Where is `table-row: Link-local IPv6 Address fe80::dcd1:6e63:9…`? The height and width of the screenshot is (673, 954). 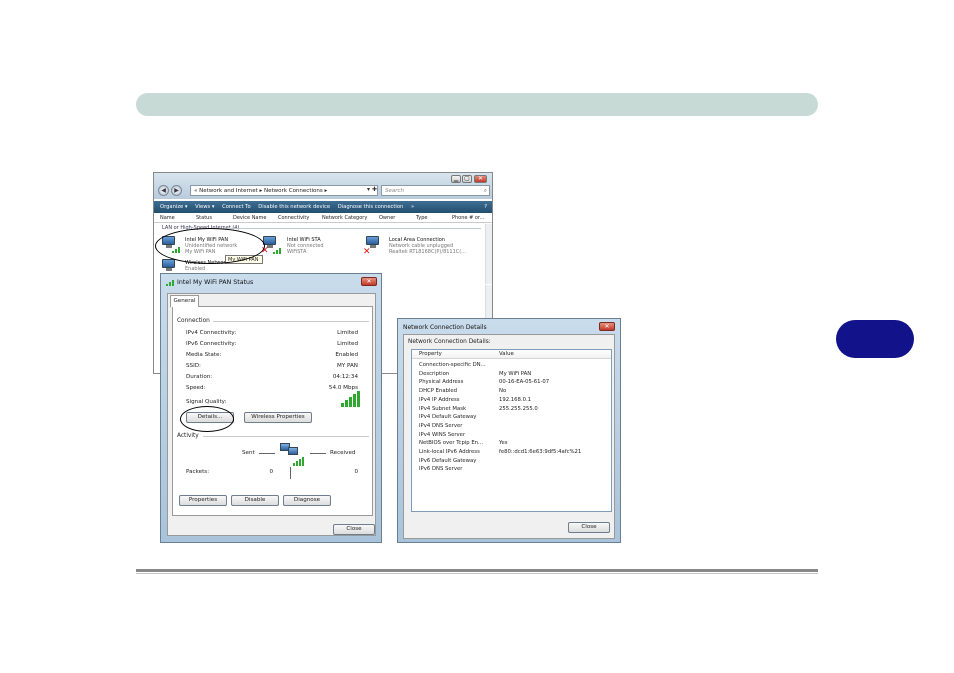 table-row: Link-local IPv6 Address fe80::dcd1:6e63:9… is located at coordinates (511, 452).